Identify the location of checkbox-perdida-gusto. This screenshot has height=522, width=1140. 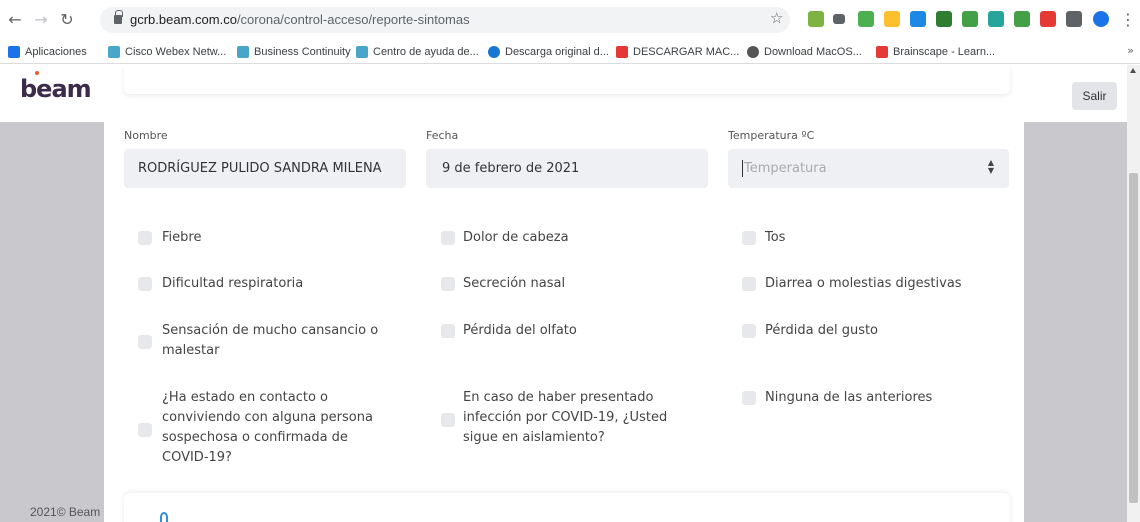
(749, 331).